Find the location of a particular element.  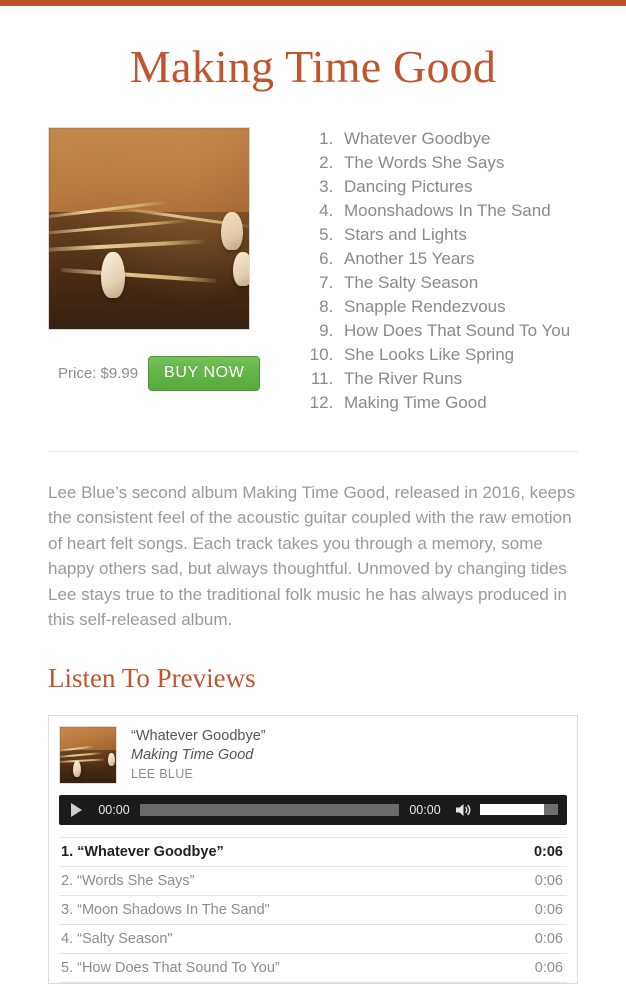

duration-display: 00:00 is located at coordinates (425, 809).